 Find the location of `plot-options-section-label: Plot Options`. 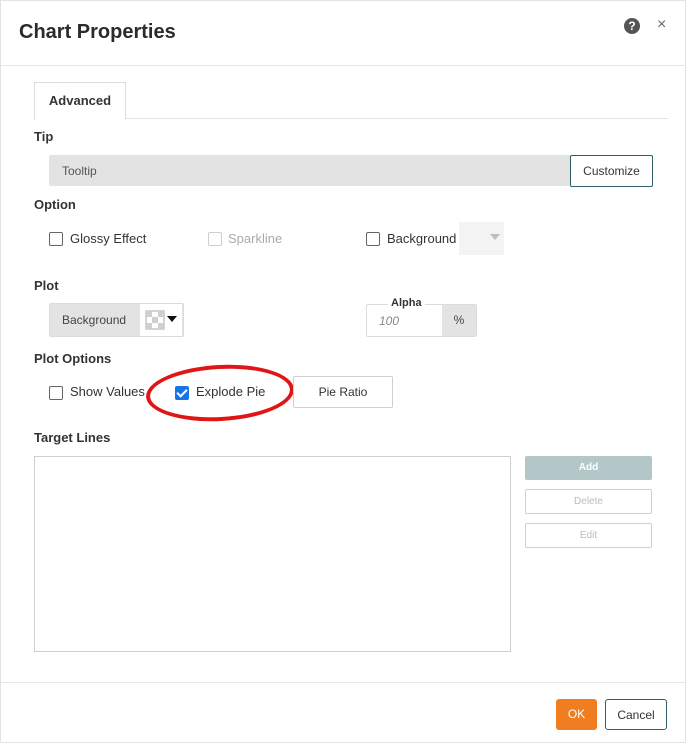

plot-options-section-label: Plot Options is located at coordinates (73, 358).